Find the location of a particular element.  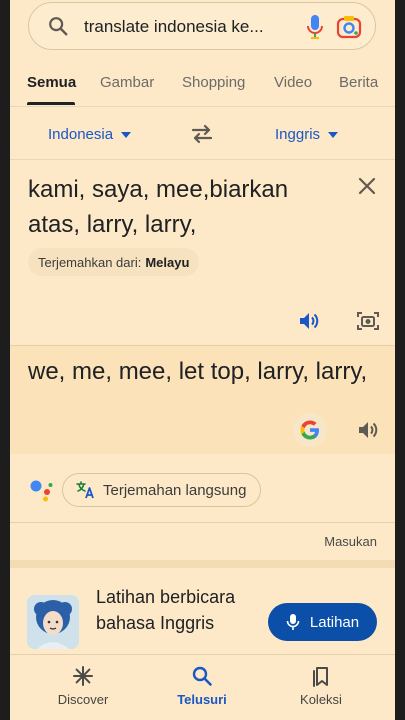

output-speaker-icon is located at coordinates (368, 430).